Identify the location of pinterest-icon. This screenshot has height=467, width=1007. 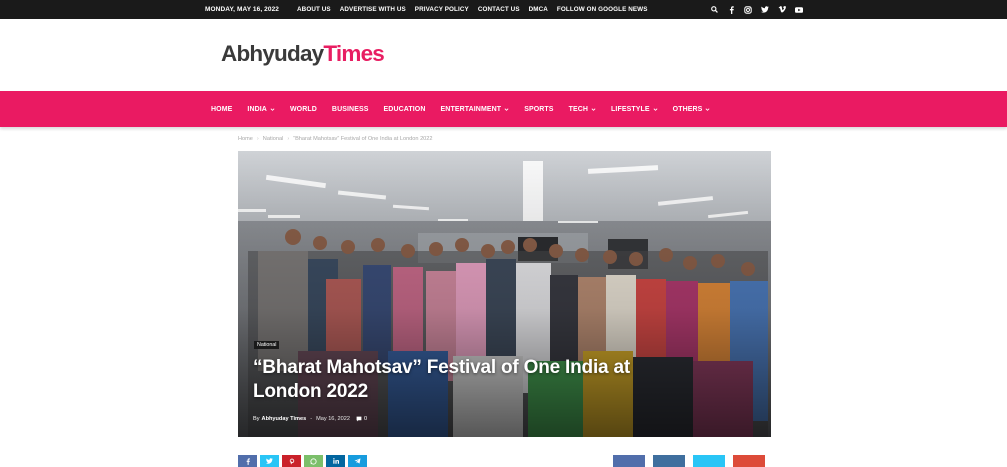
(291, 461).